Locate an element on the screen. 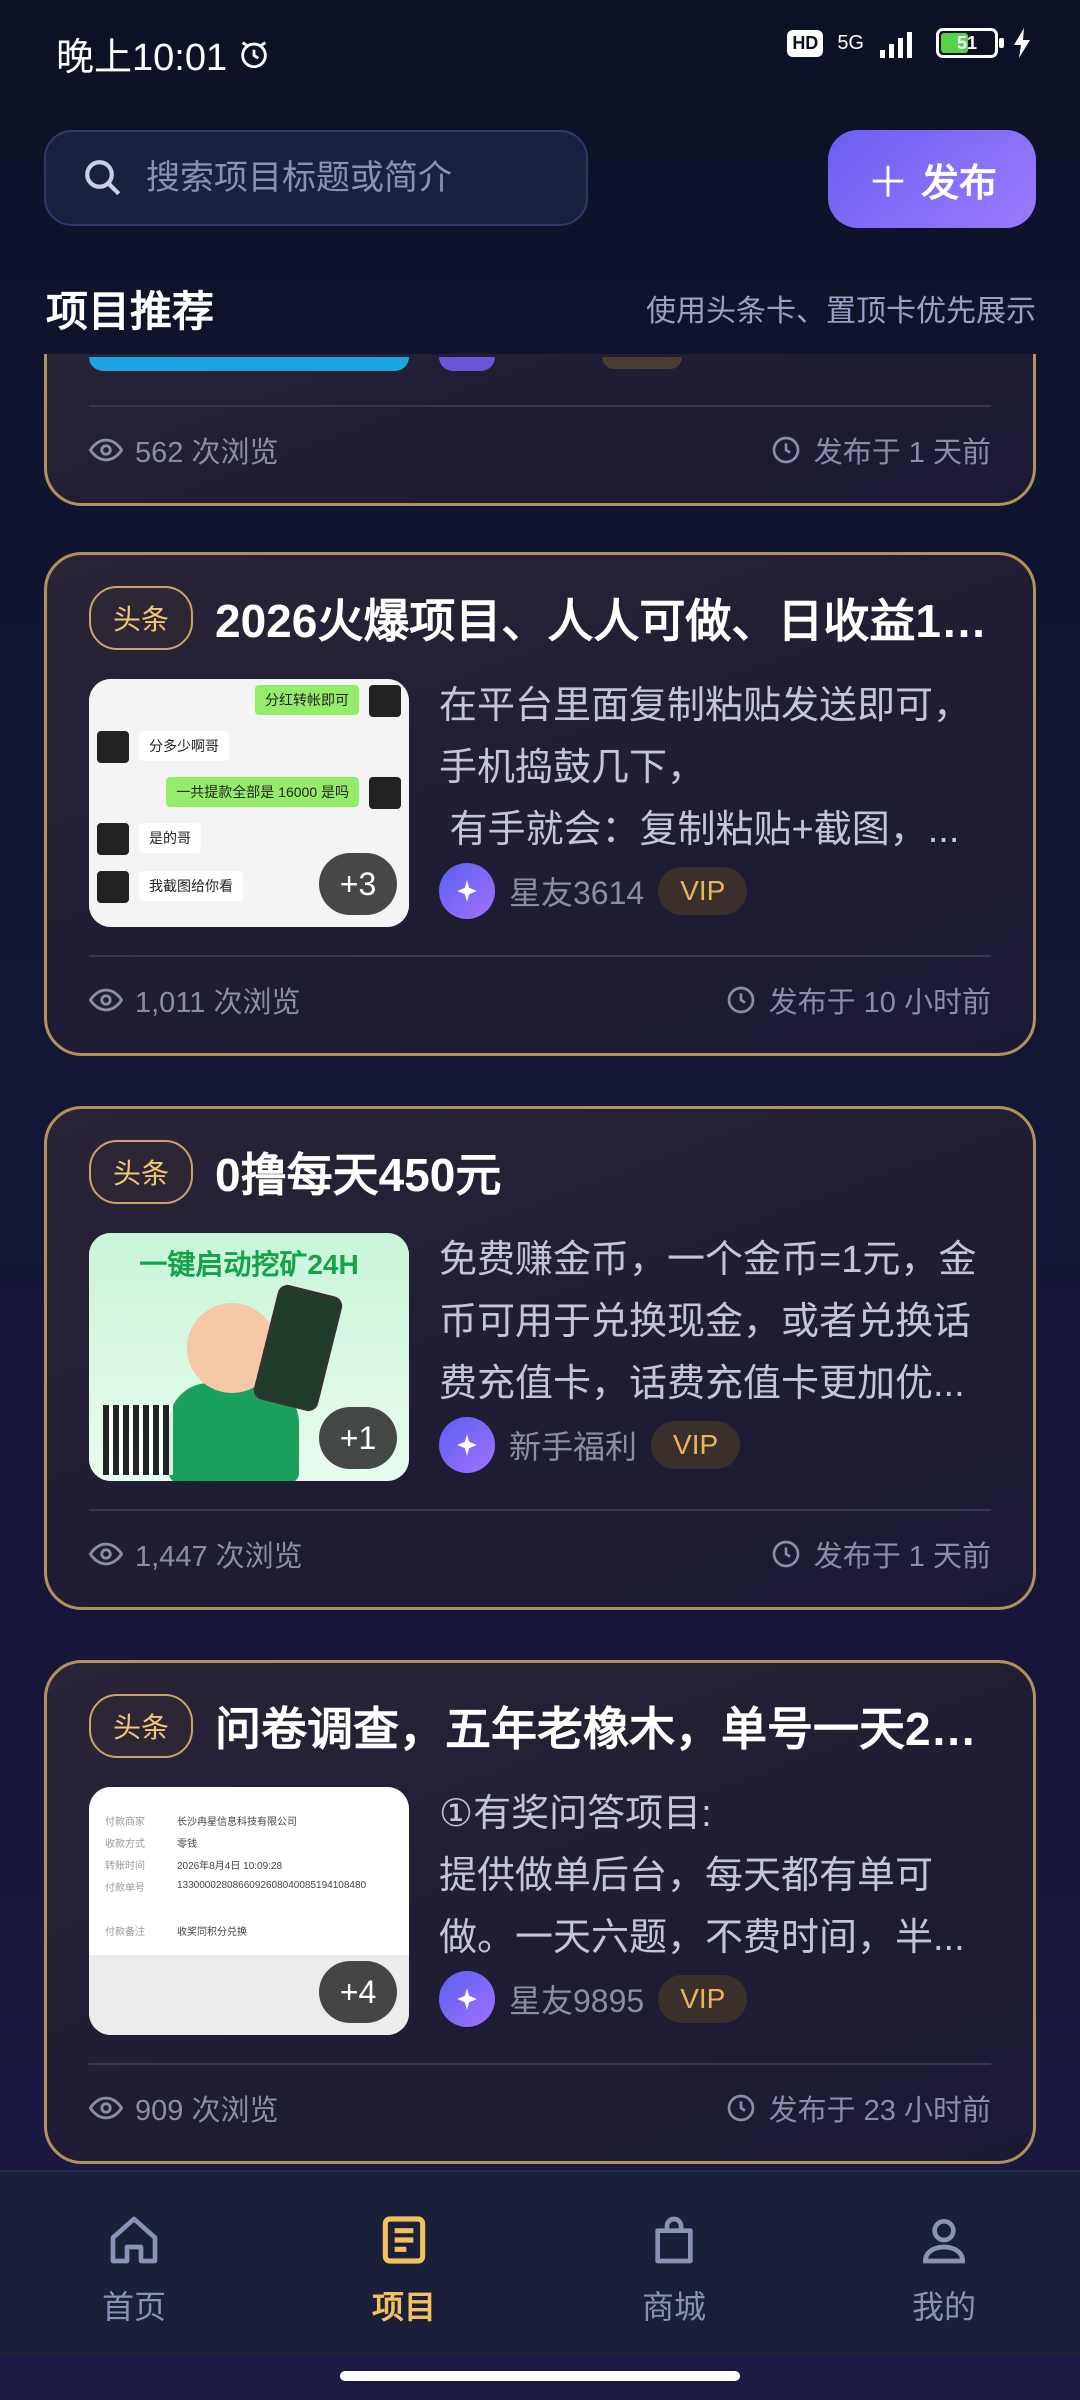 This screenshot has width=1080, height=2400. signal-icon is located at coordinates (896, 45).